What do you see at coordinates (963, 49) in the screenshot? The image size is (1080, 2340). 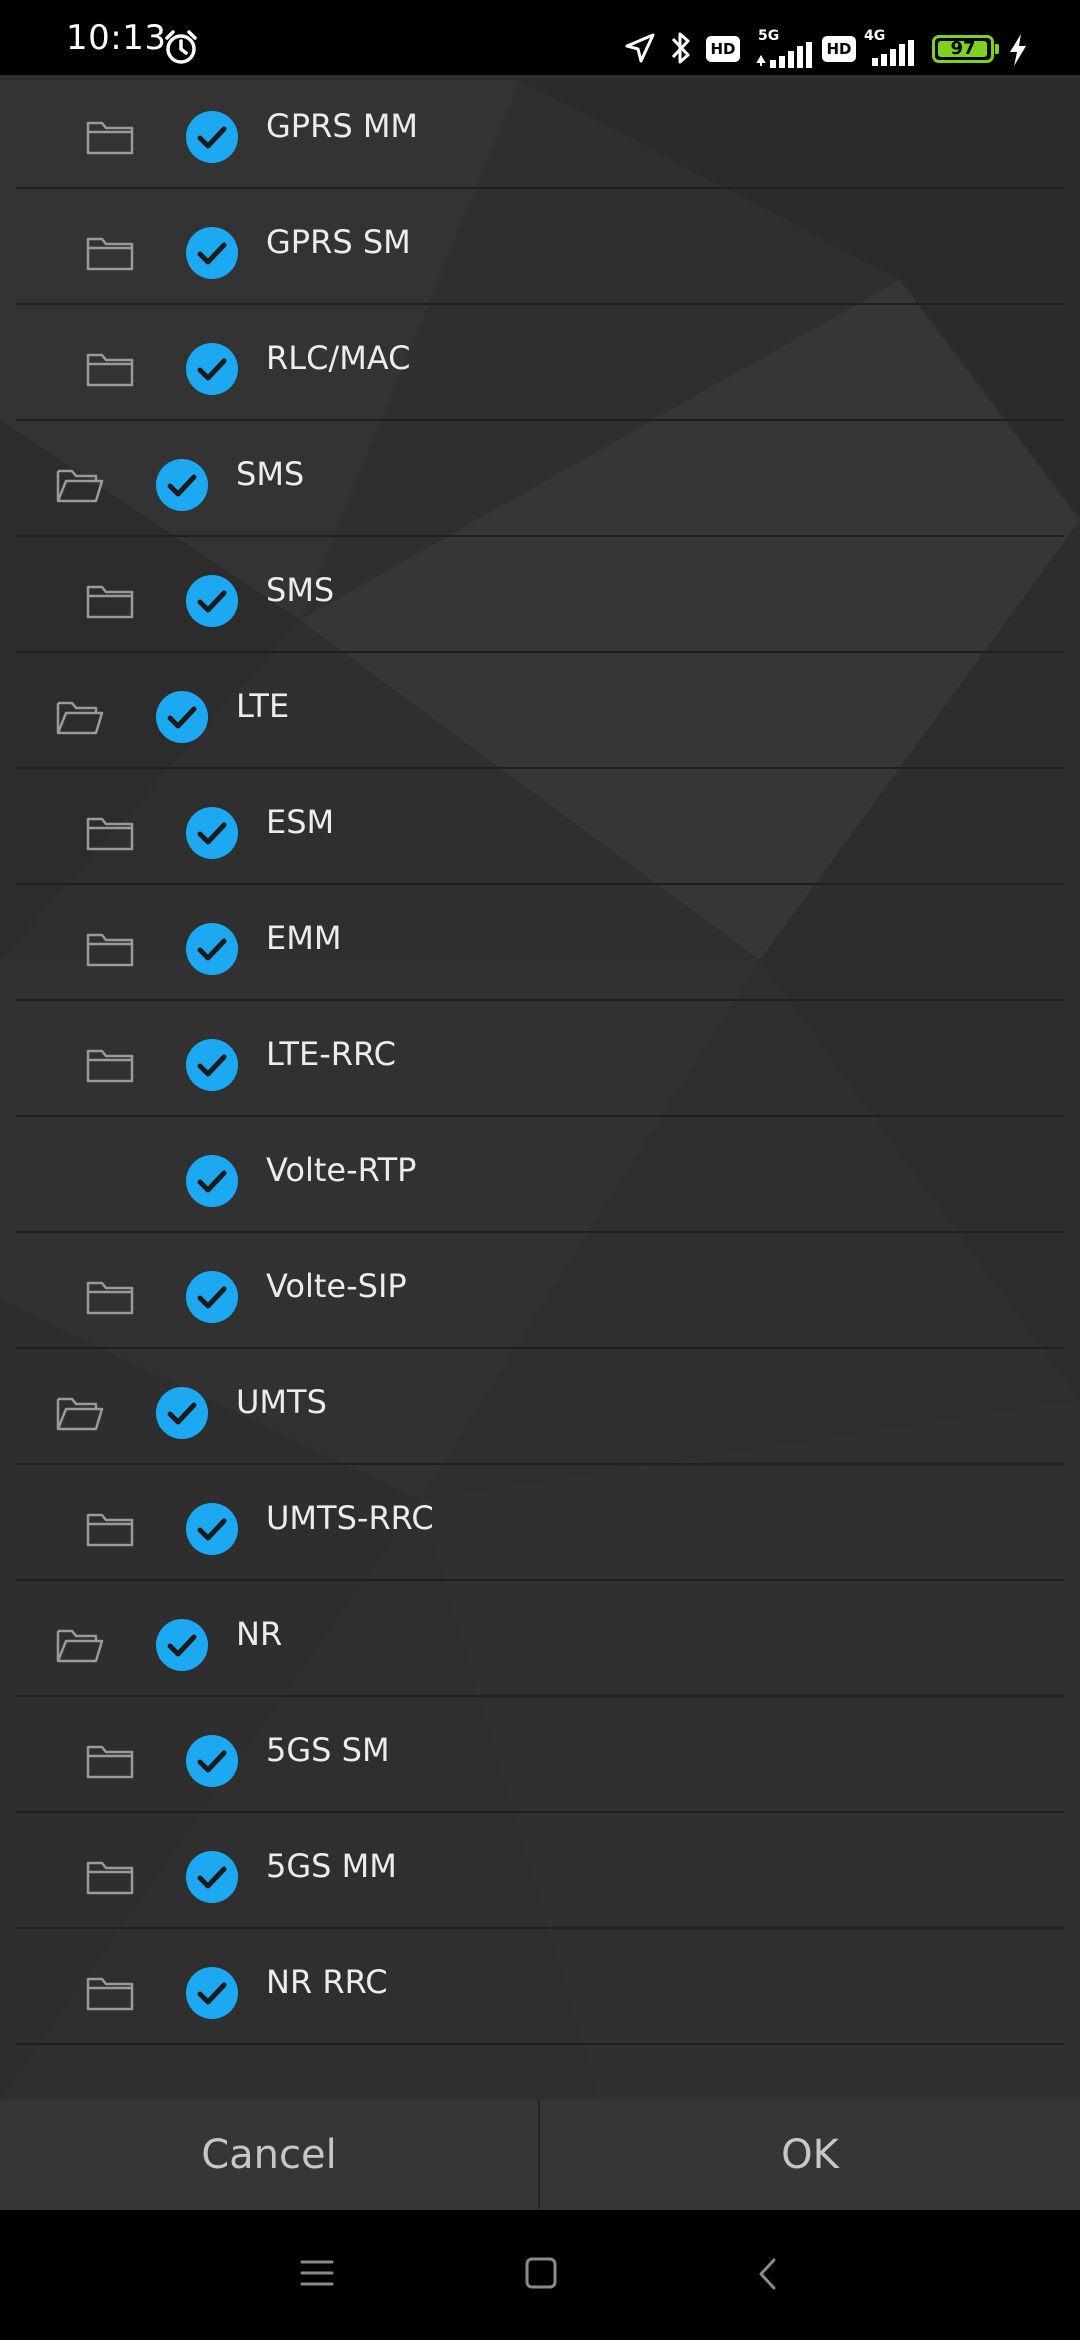 I see `battery-indicator: 97` at bounding box center [963, 49].